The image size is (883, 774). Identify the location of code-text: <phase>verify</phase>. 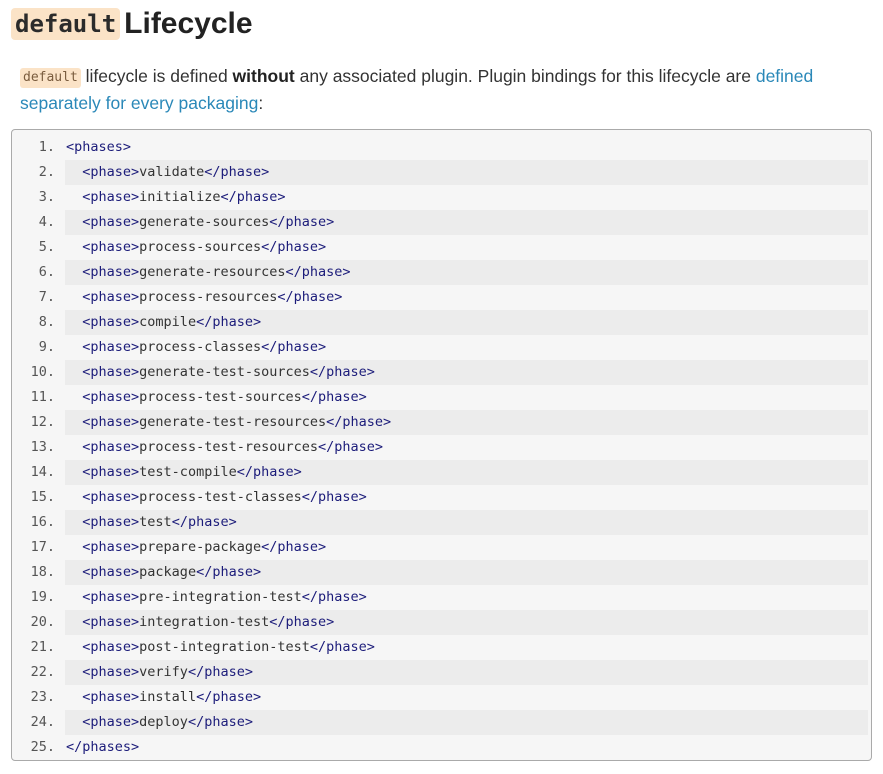
(466, 672).